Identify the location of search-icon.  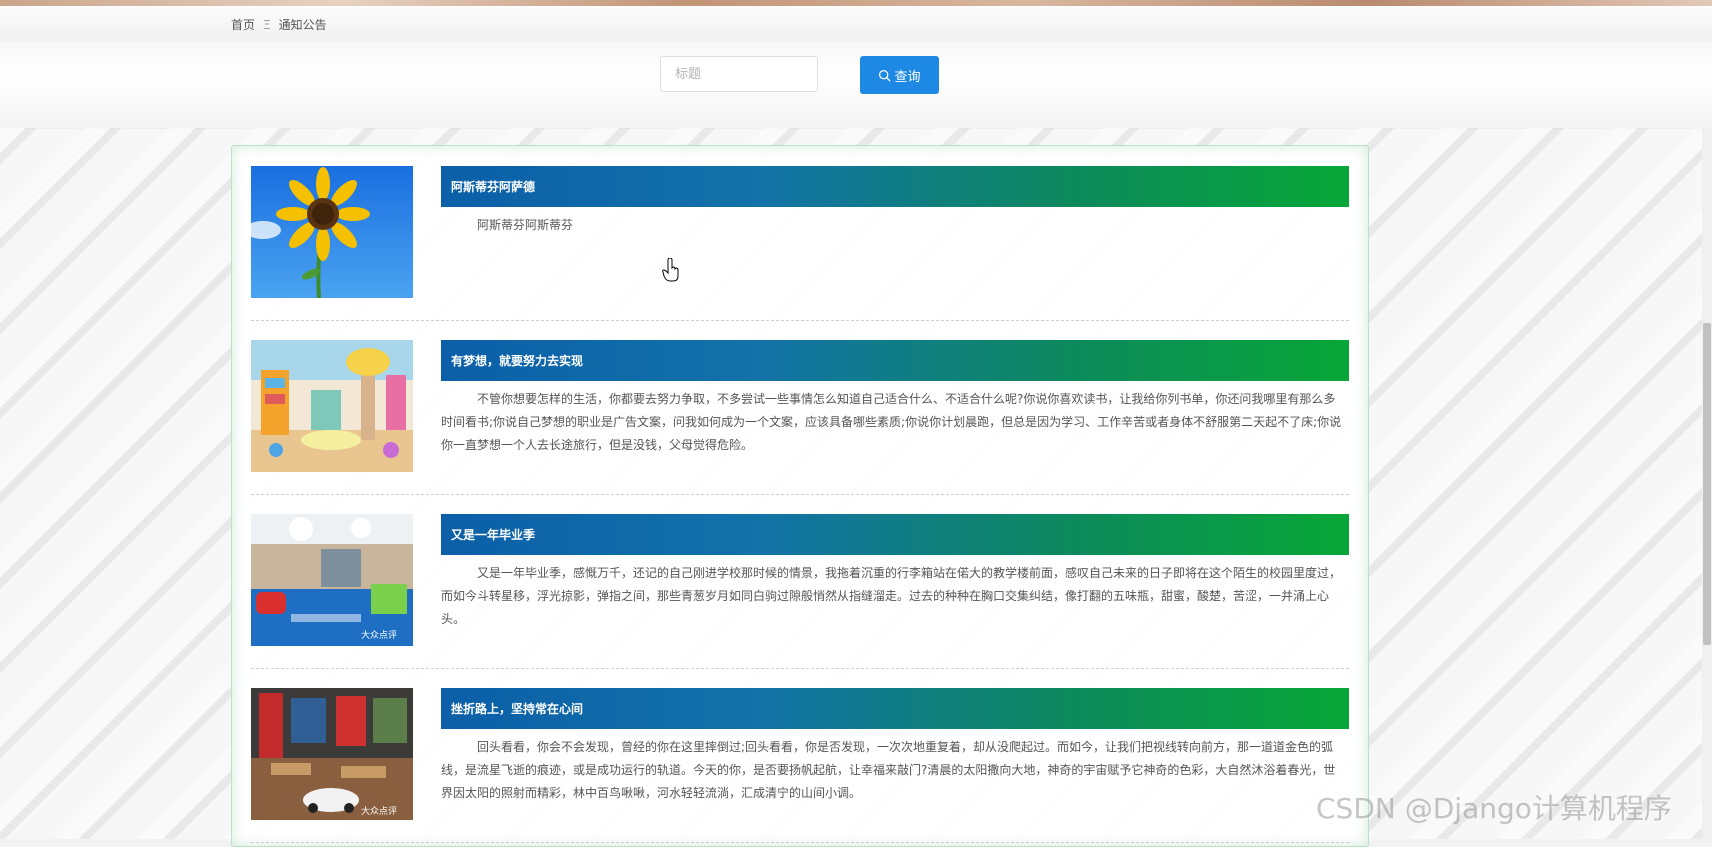
(885, 75).